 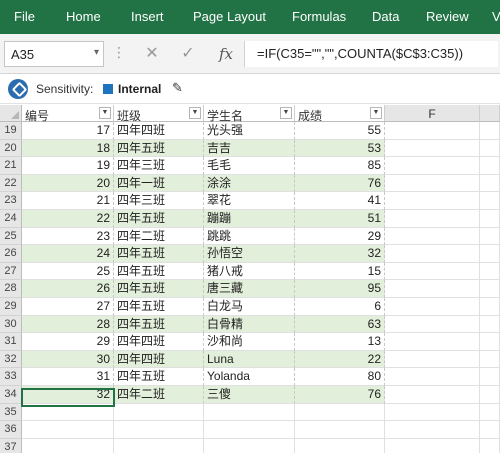 What do you see at coordinates (68, 445) in the screenshot?
I see `cell-id` at bounding box center [68, 445].